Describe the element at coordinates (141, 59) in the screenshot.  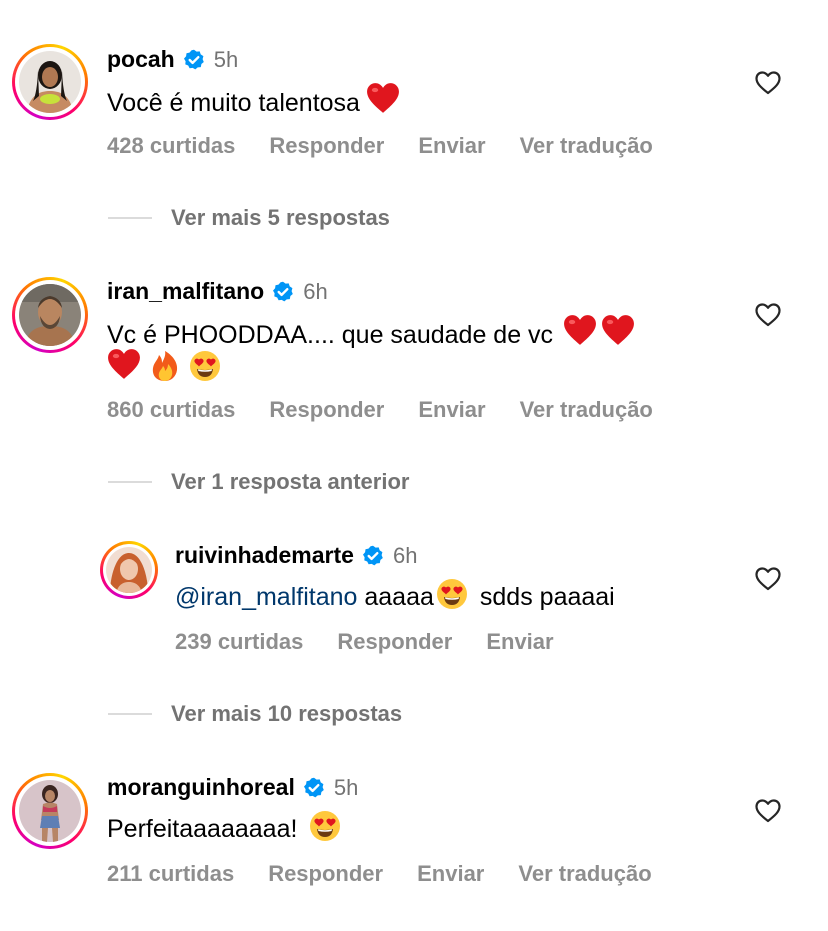
I see `username: pocah` at that location.